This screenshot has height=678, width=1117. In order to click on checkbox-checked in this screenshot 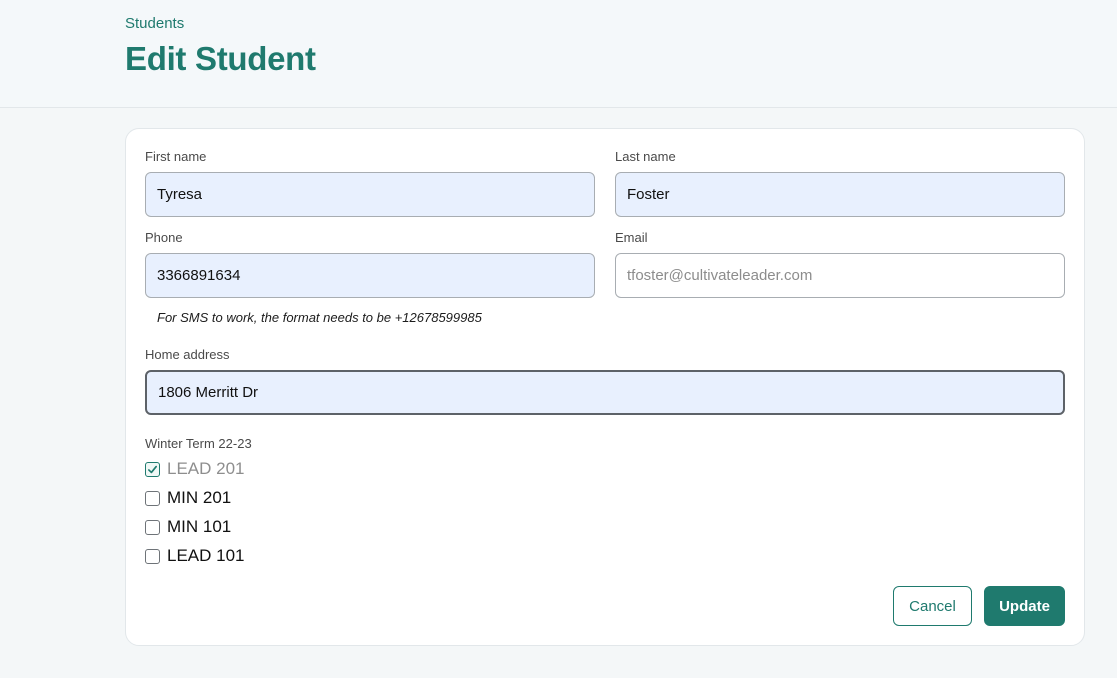, I will do `click(152, 469)`.